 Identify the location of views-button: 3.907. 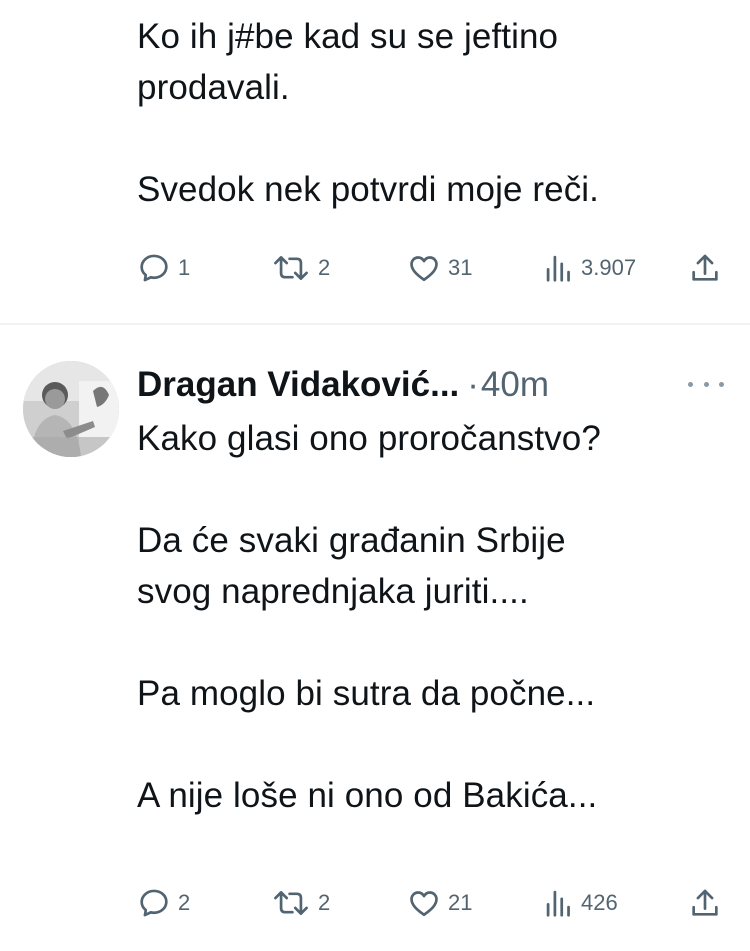
(590, 268).